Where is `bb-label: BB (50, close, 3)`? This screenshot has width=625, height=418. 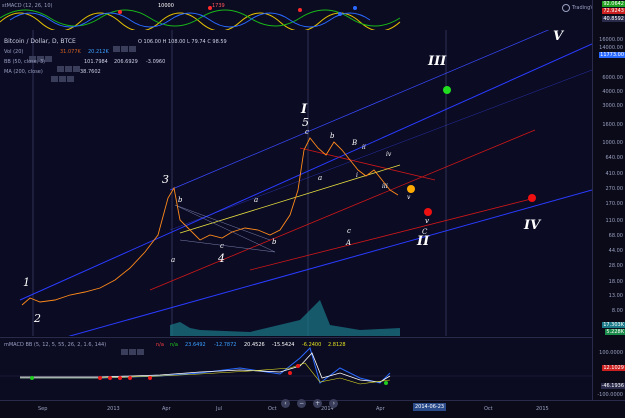 bb-label: BB (50, close, 3) is located at coordinates (25, 62).